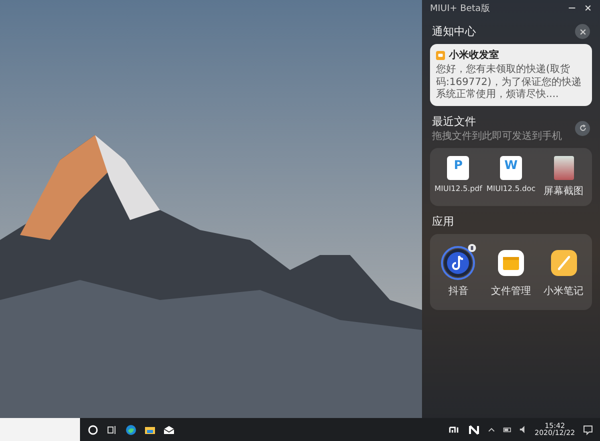 The image size is (600, 441). I want to click on clear-button, so click(582, 31).